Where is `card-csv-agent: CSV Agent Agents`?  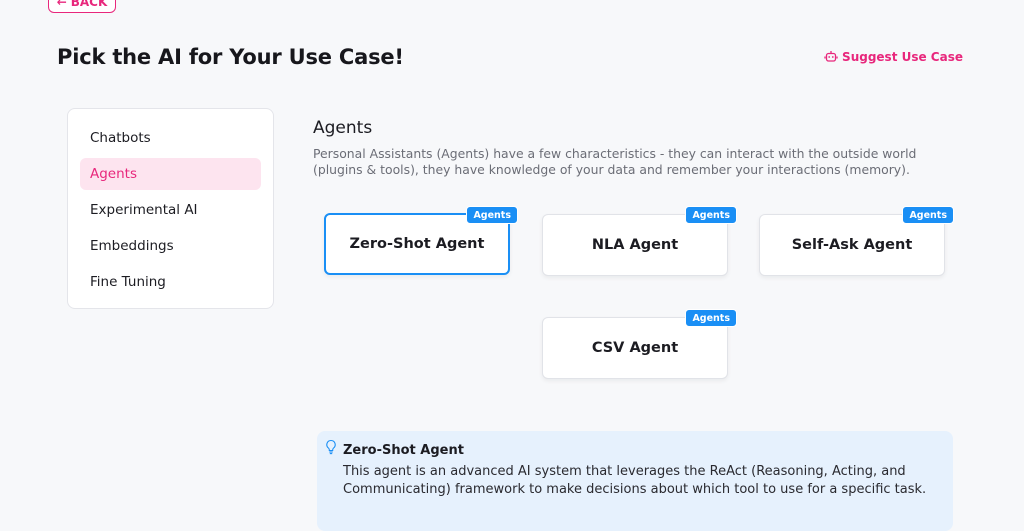 card-csv-agent: CSV Agent Agents is located at coordinates (639, 344).